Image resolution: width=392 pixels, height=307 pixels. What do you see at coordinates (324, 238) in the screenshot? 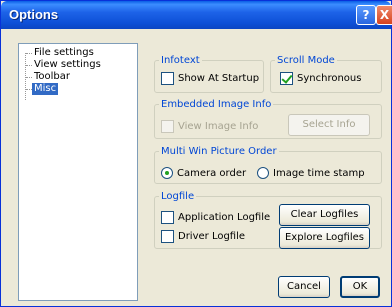
I see `explore-logfiles-button: Explore Logfiles` at bounding box center [324, 238].